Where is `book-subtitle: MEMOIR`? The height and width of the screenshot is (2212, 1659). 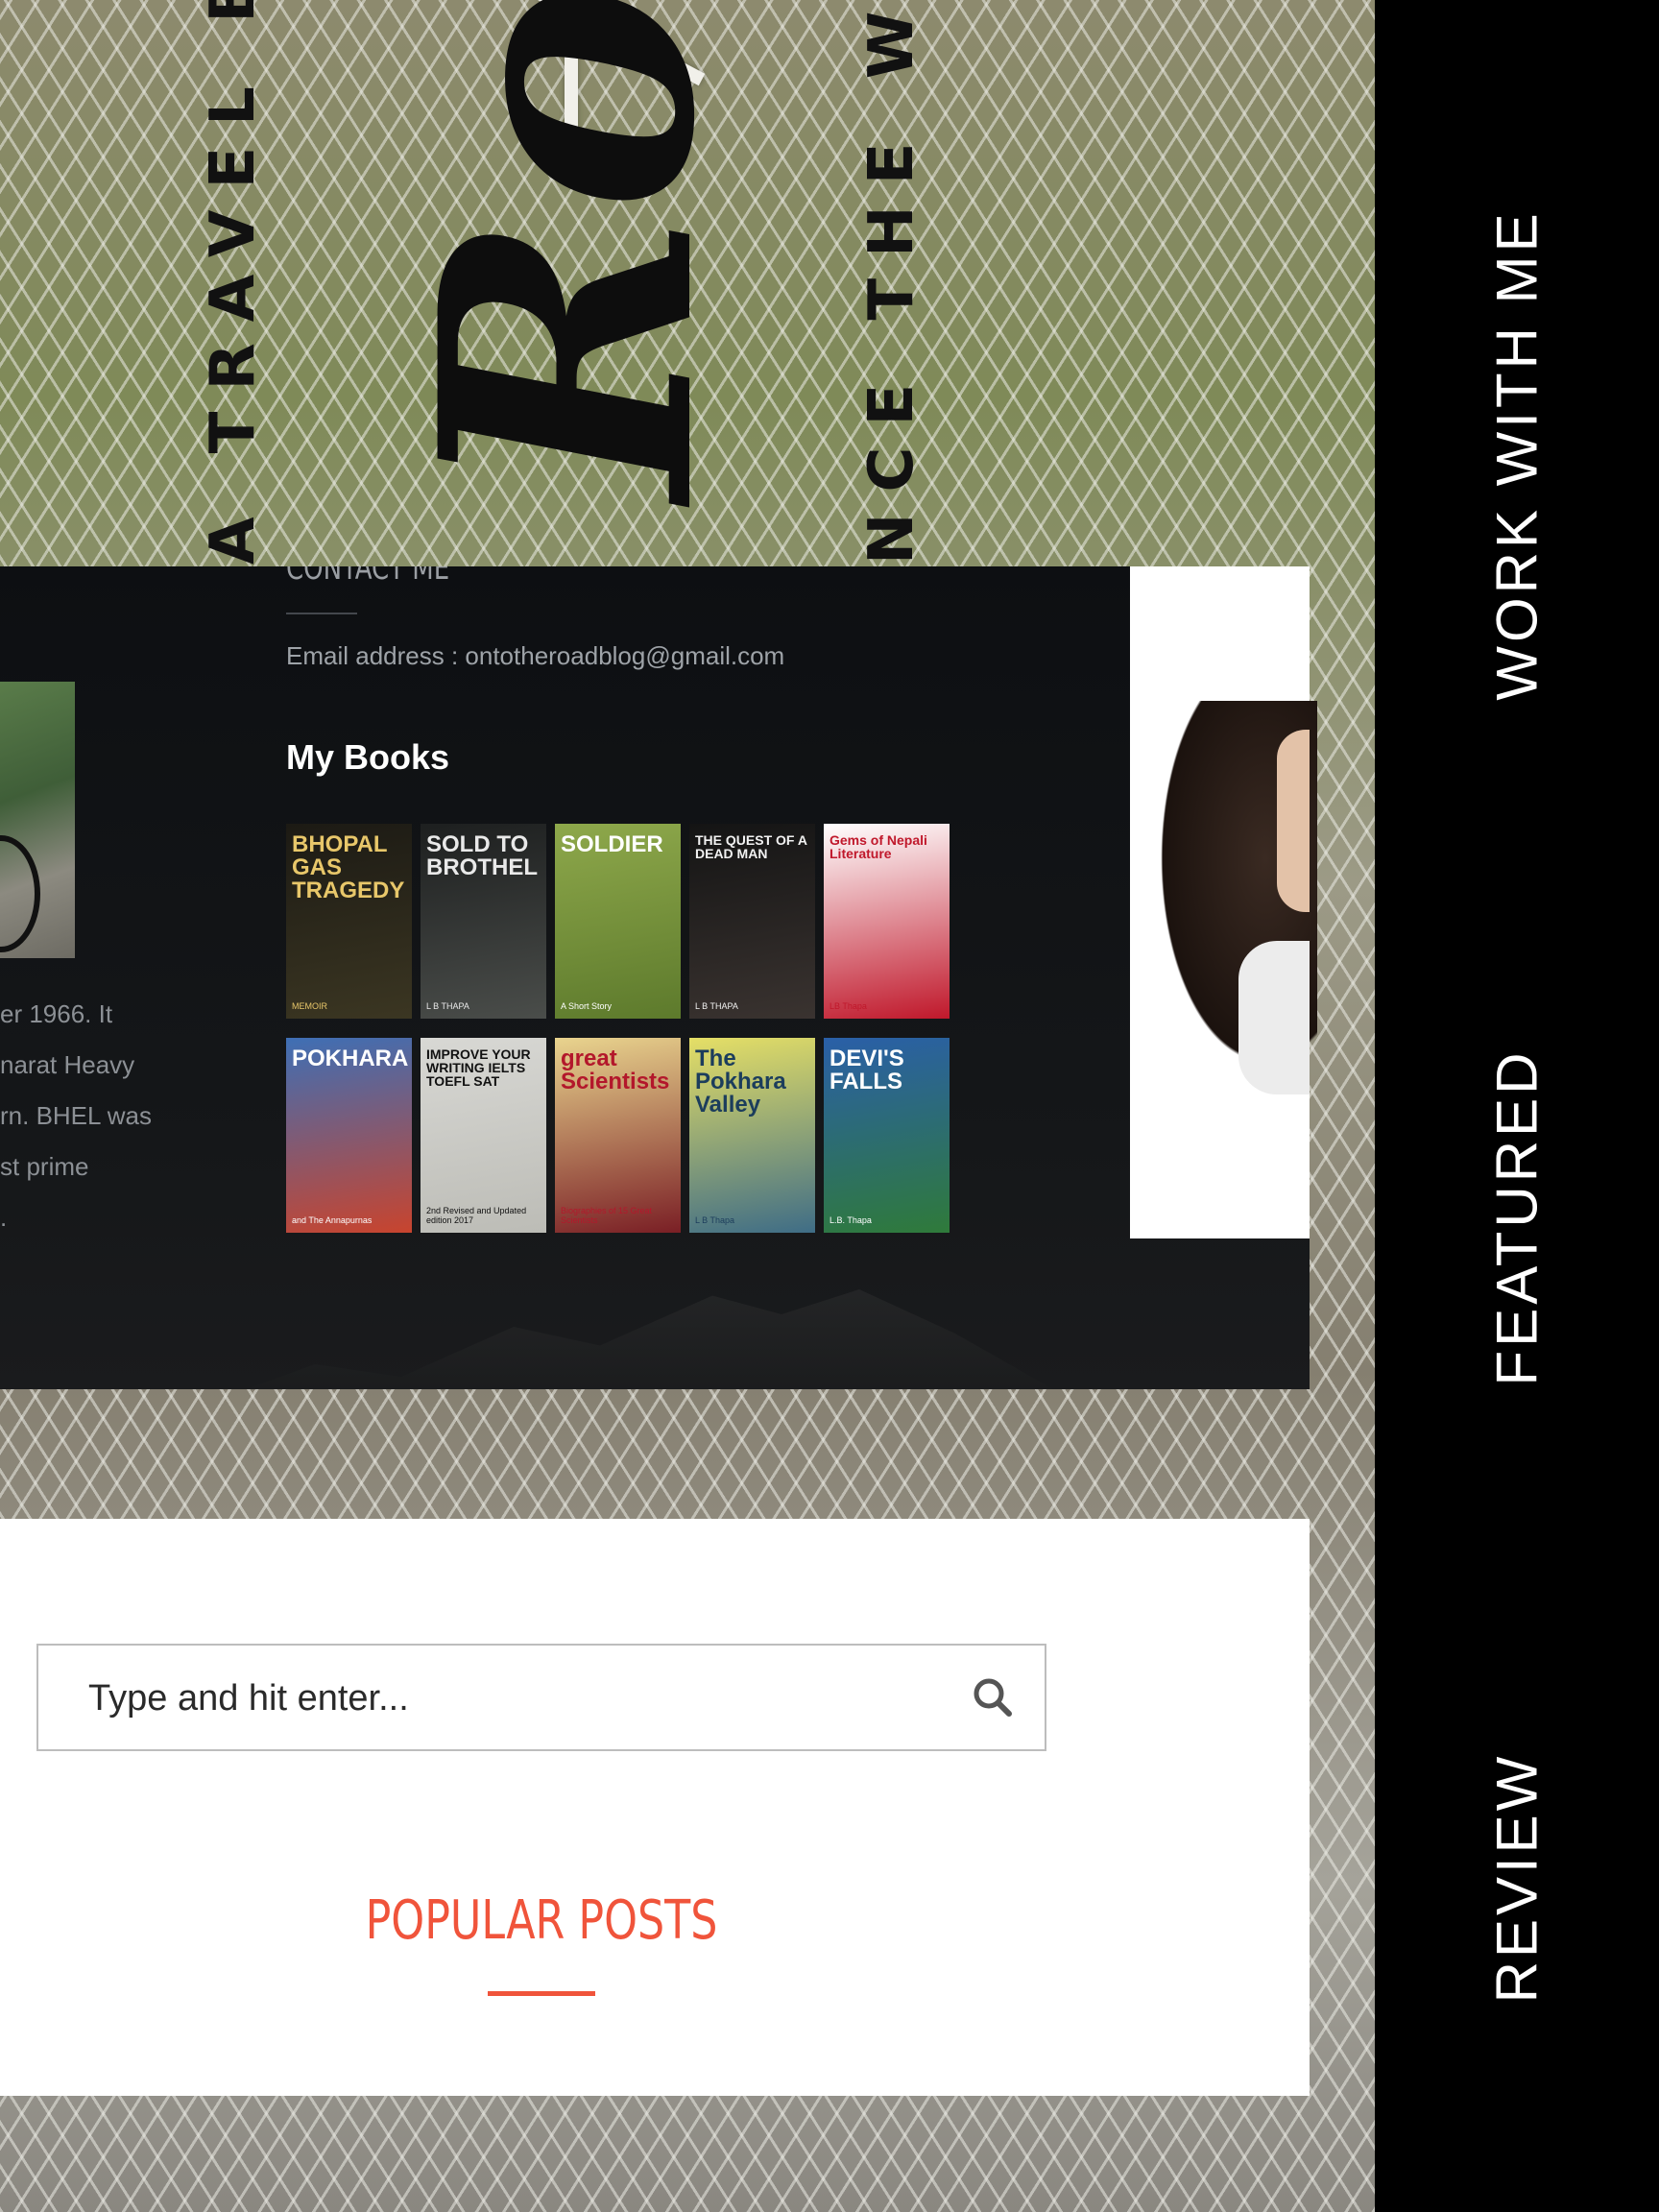 book-subtitle: MEMOIR is located at coordinates (309, 1006).